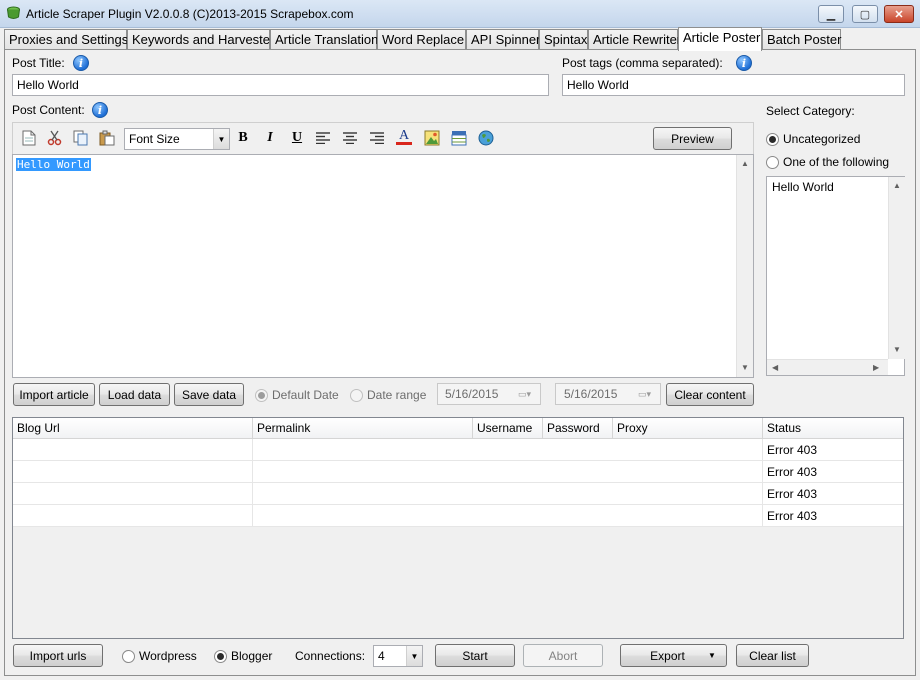 The image size is (920, 680). Describe the element at coordinates (243, 656) in the screenshot. I see `platform-blogger-radio: Blogger` at that location.